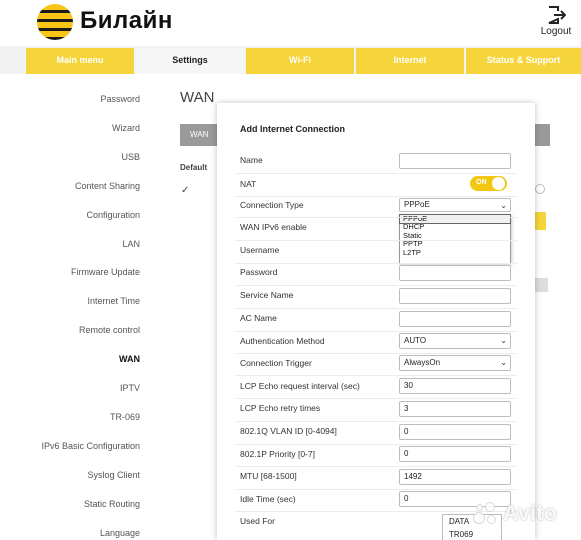  Describe the element at coordinates (257, 521) in the screenshot. I see `used-for-label: Used For` at that location.